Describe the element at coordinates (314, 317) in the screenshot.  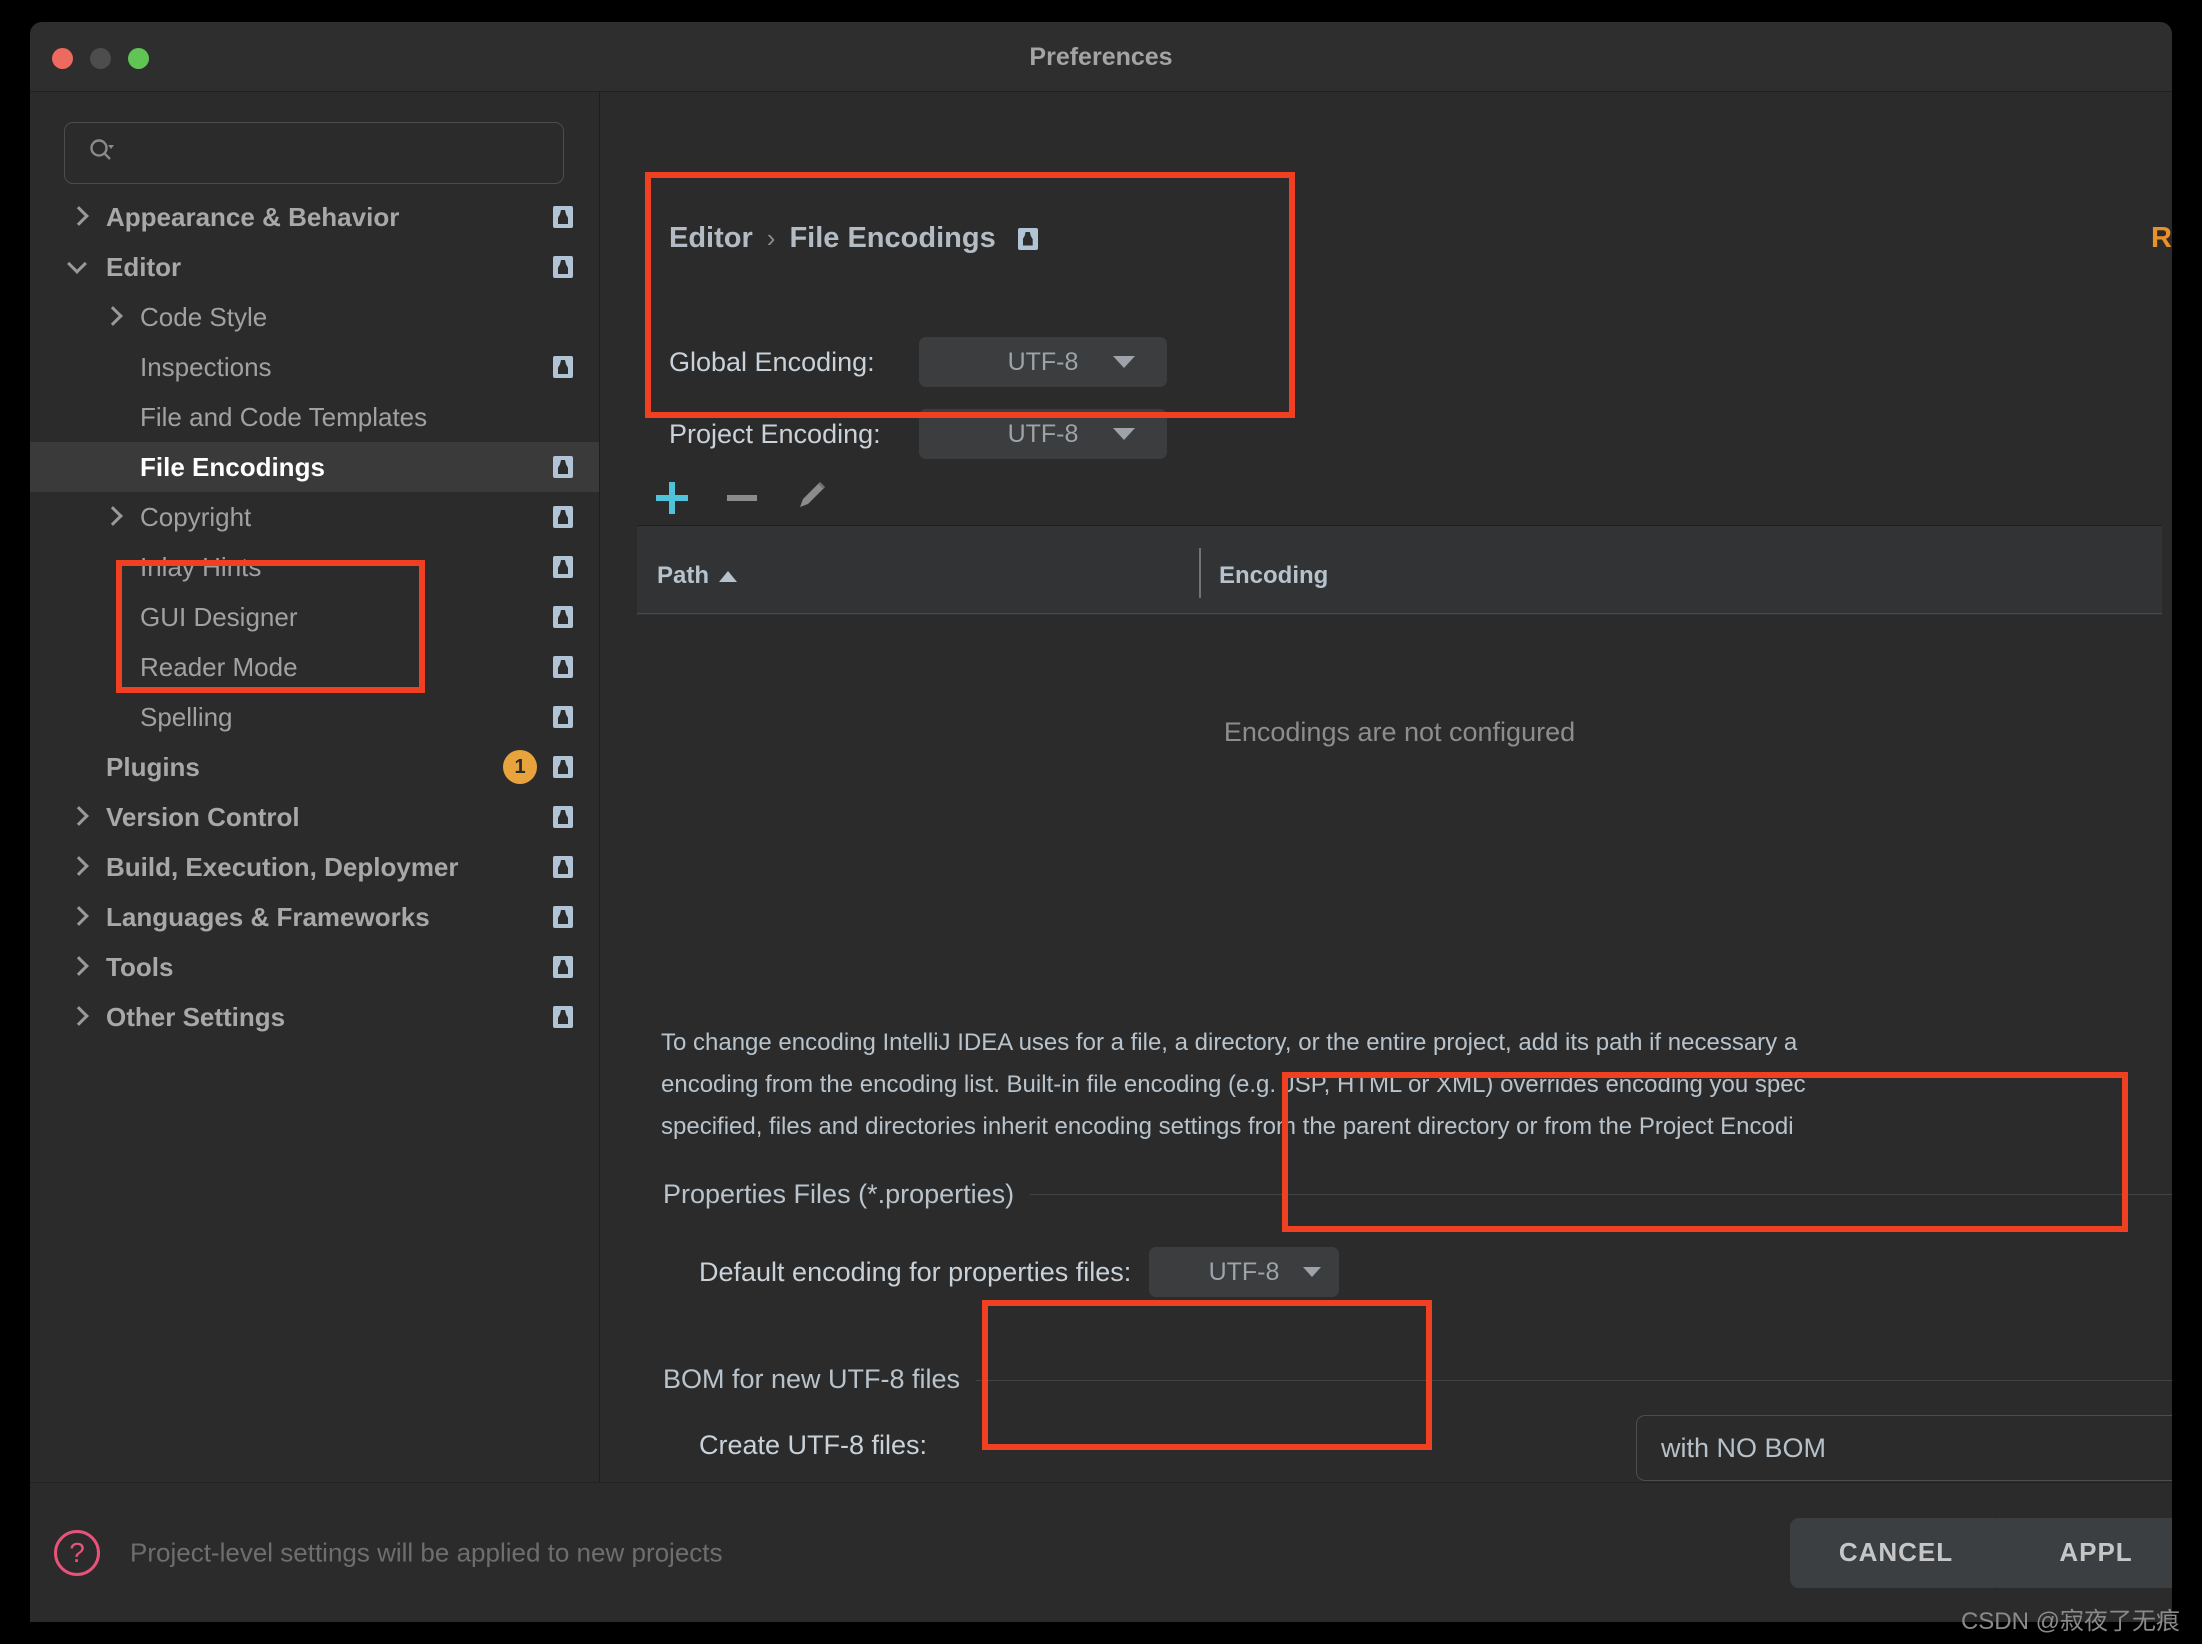
I see `sidebar-item-code-style: Code Style` at that location.